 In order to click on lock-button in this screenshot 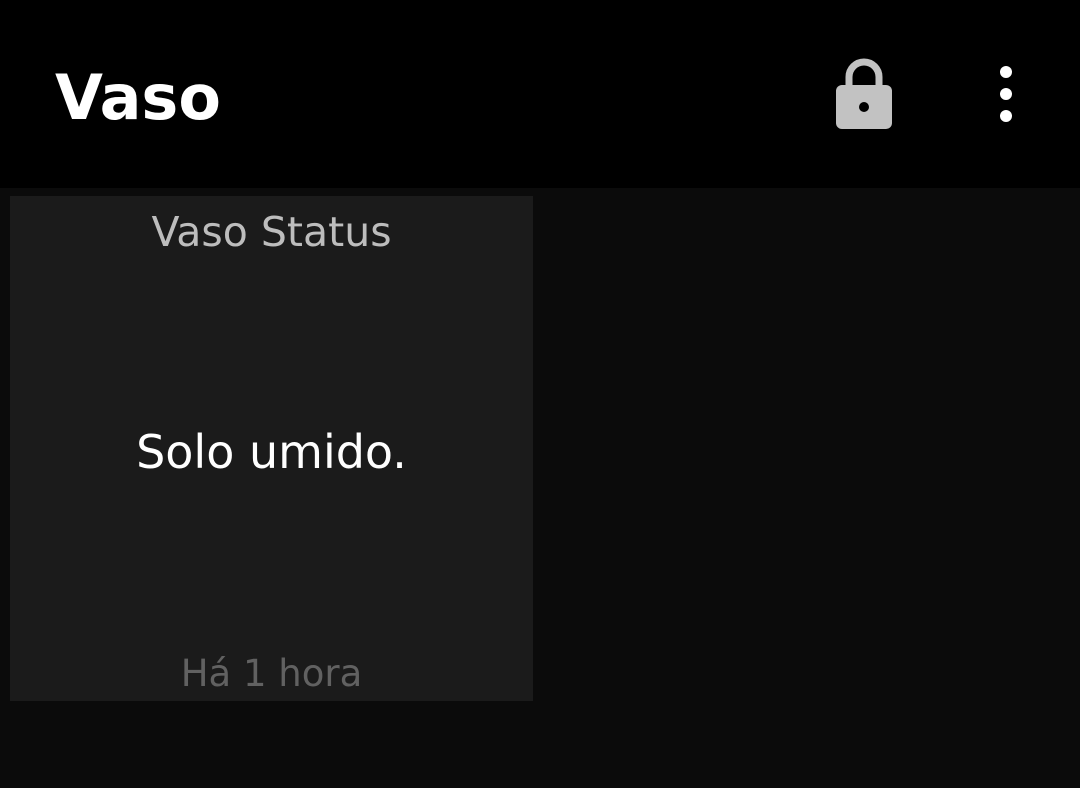, I will do `click(864, 94)`.